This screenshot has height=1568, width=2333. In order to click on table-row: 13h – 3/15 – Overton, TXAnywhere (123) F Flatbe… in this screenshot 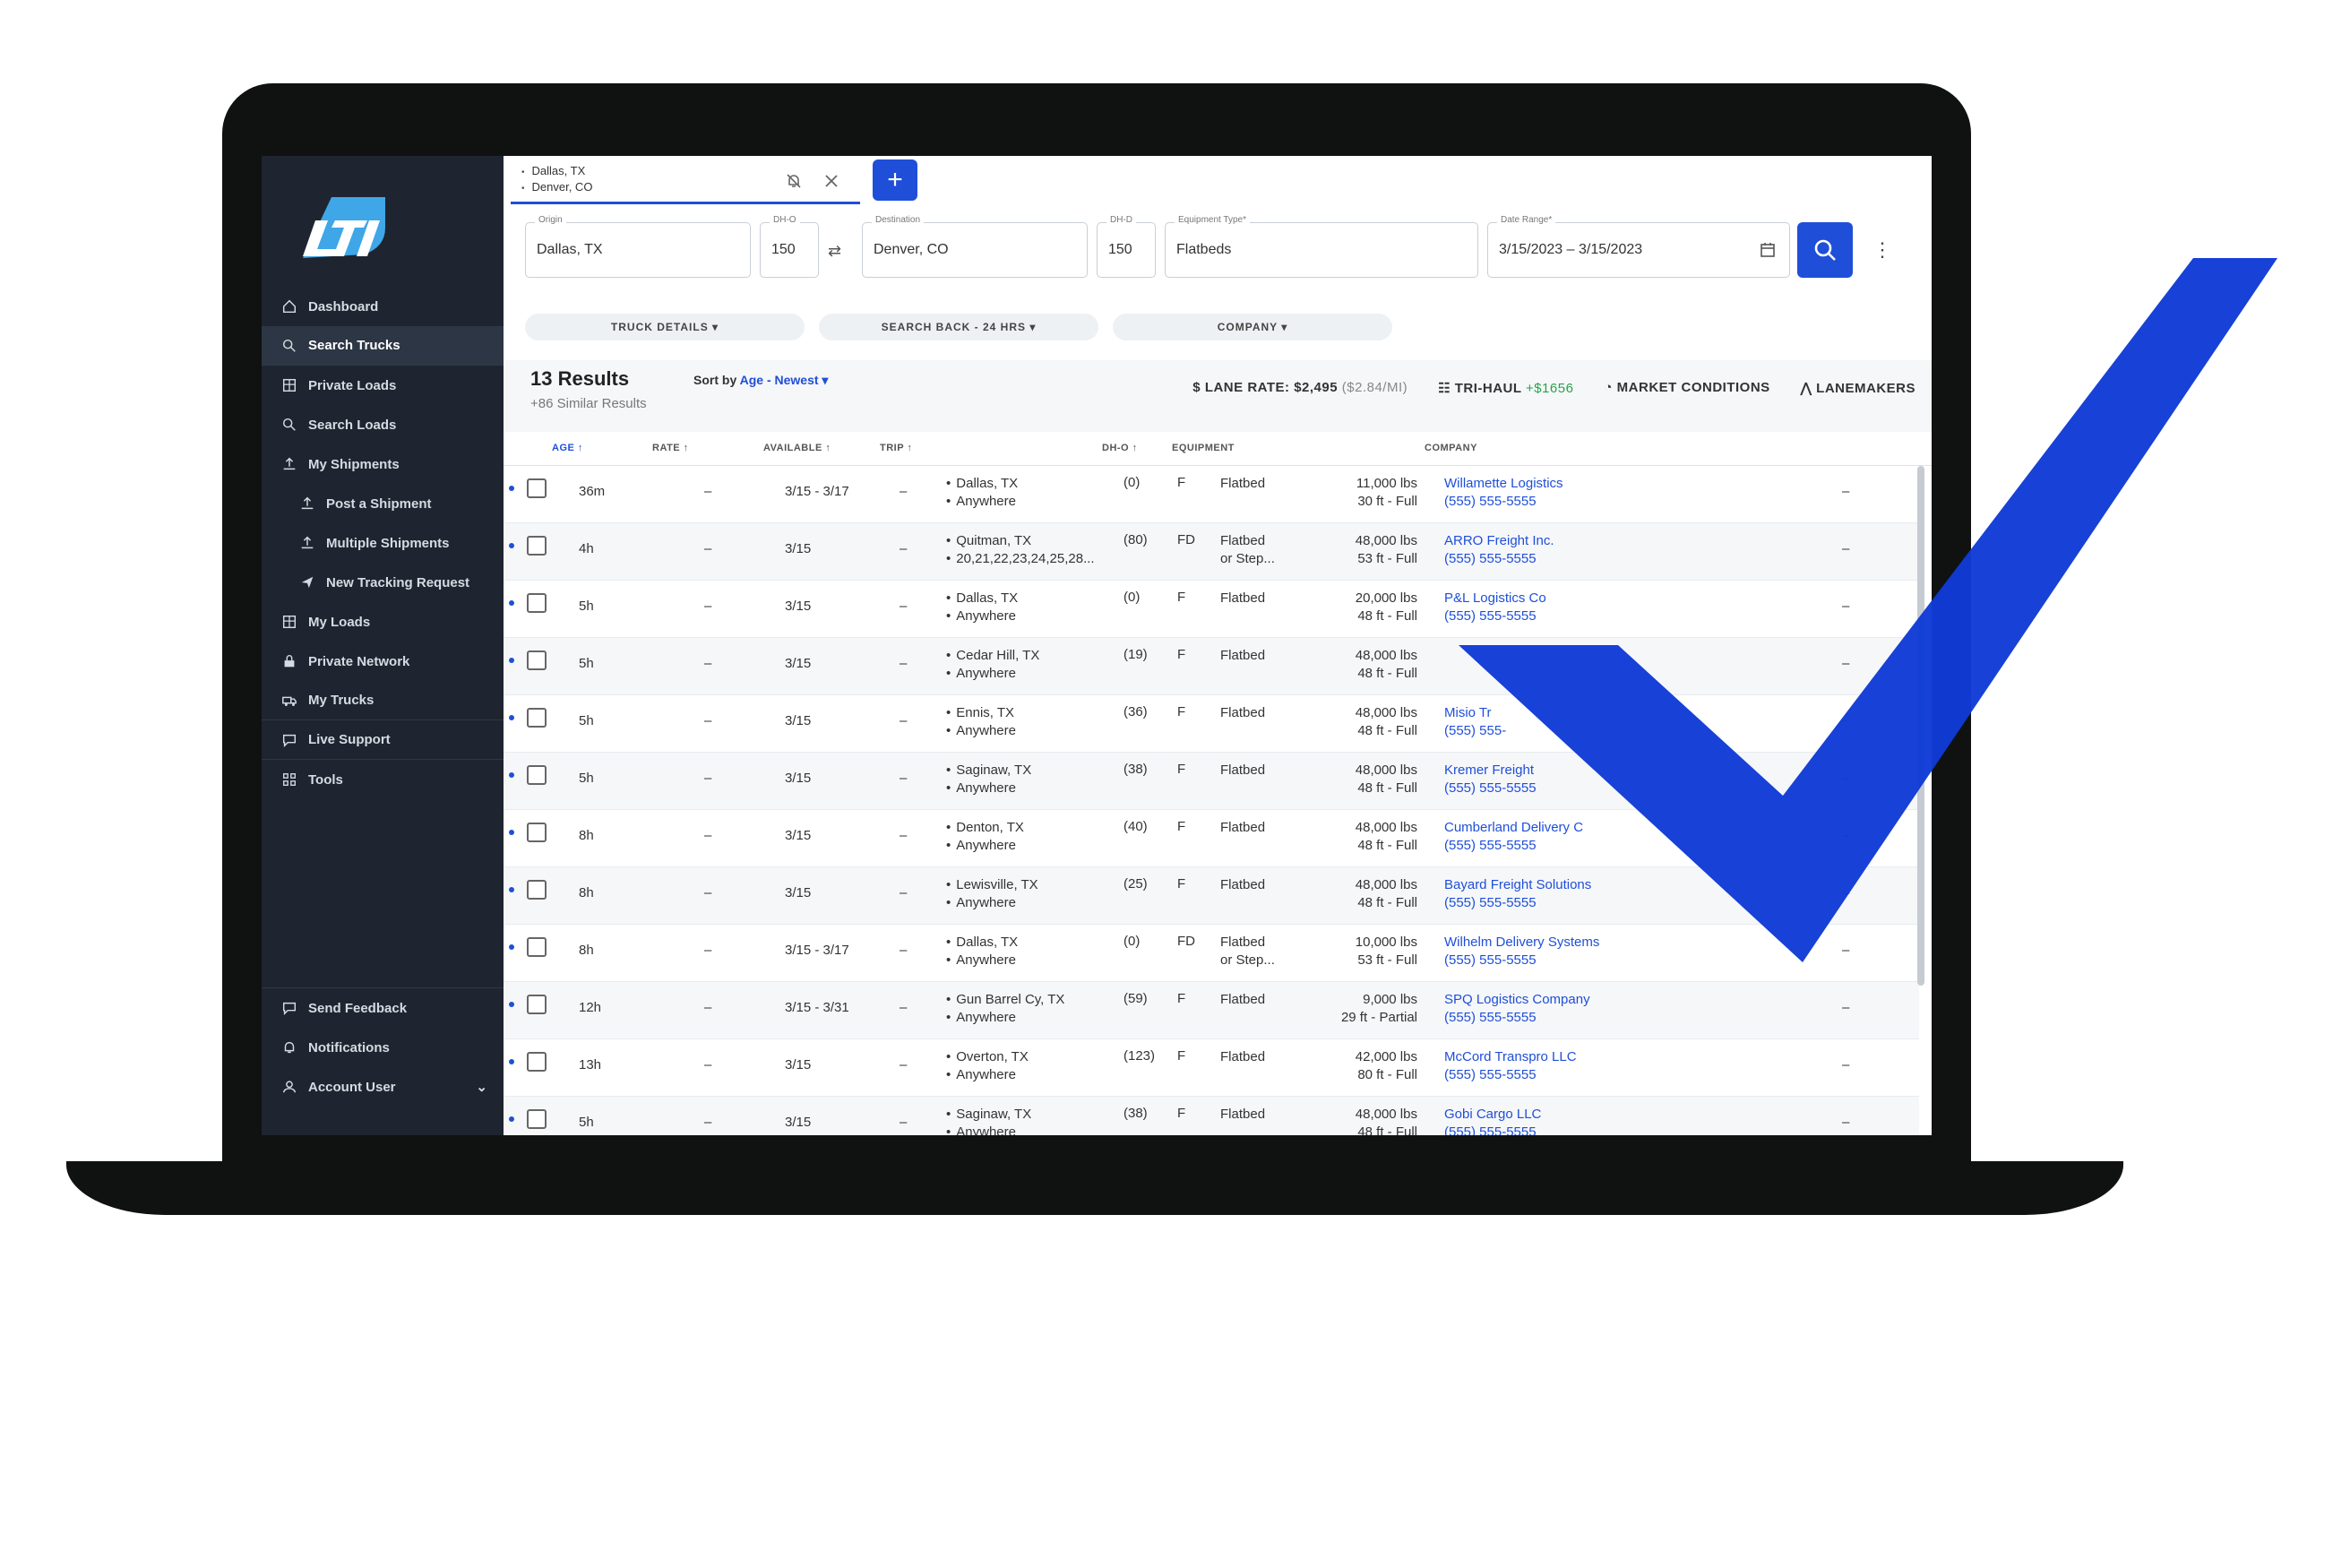, I will do `click(1211, 1068)`.